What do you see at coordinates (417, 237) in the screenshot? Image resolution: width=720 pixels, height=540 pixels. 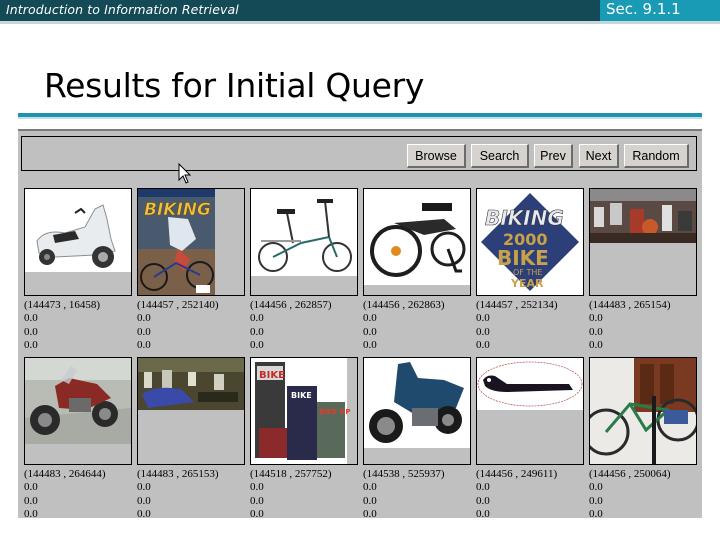 I see `folded-bicycle-image` at bounding box center [417, 237].